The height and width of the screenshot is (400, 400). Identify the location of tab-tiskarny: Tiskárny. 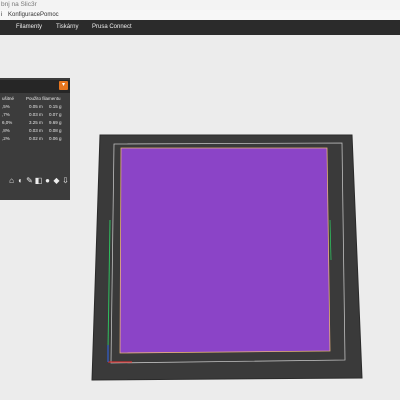
(67, 27).